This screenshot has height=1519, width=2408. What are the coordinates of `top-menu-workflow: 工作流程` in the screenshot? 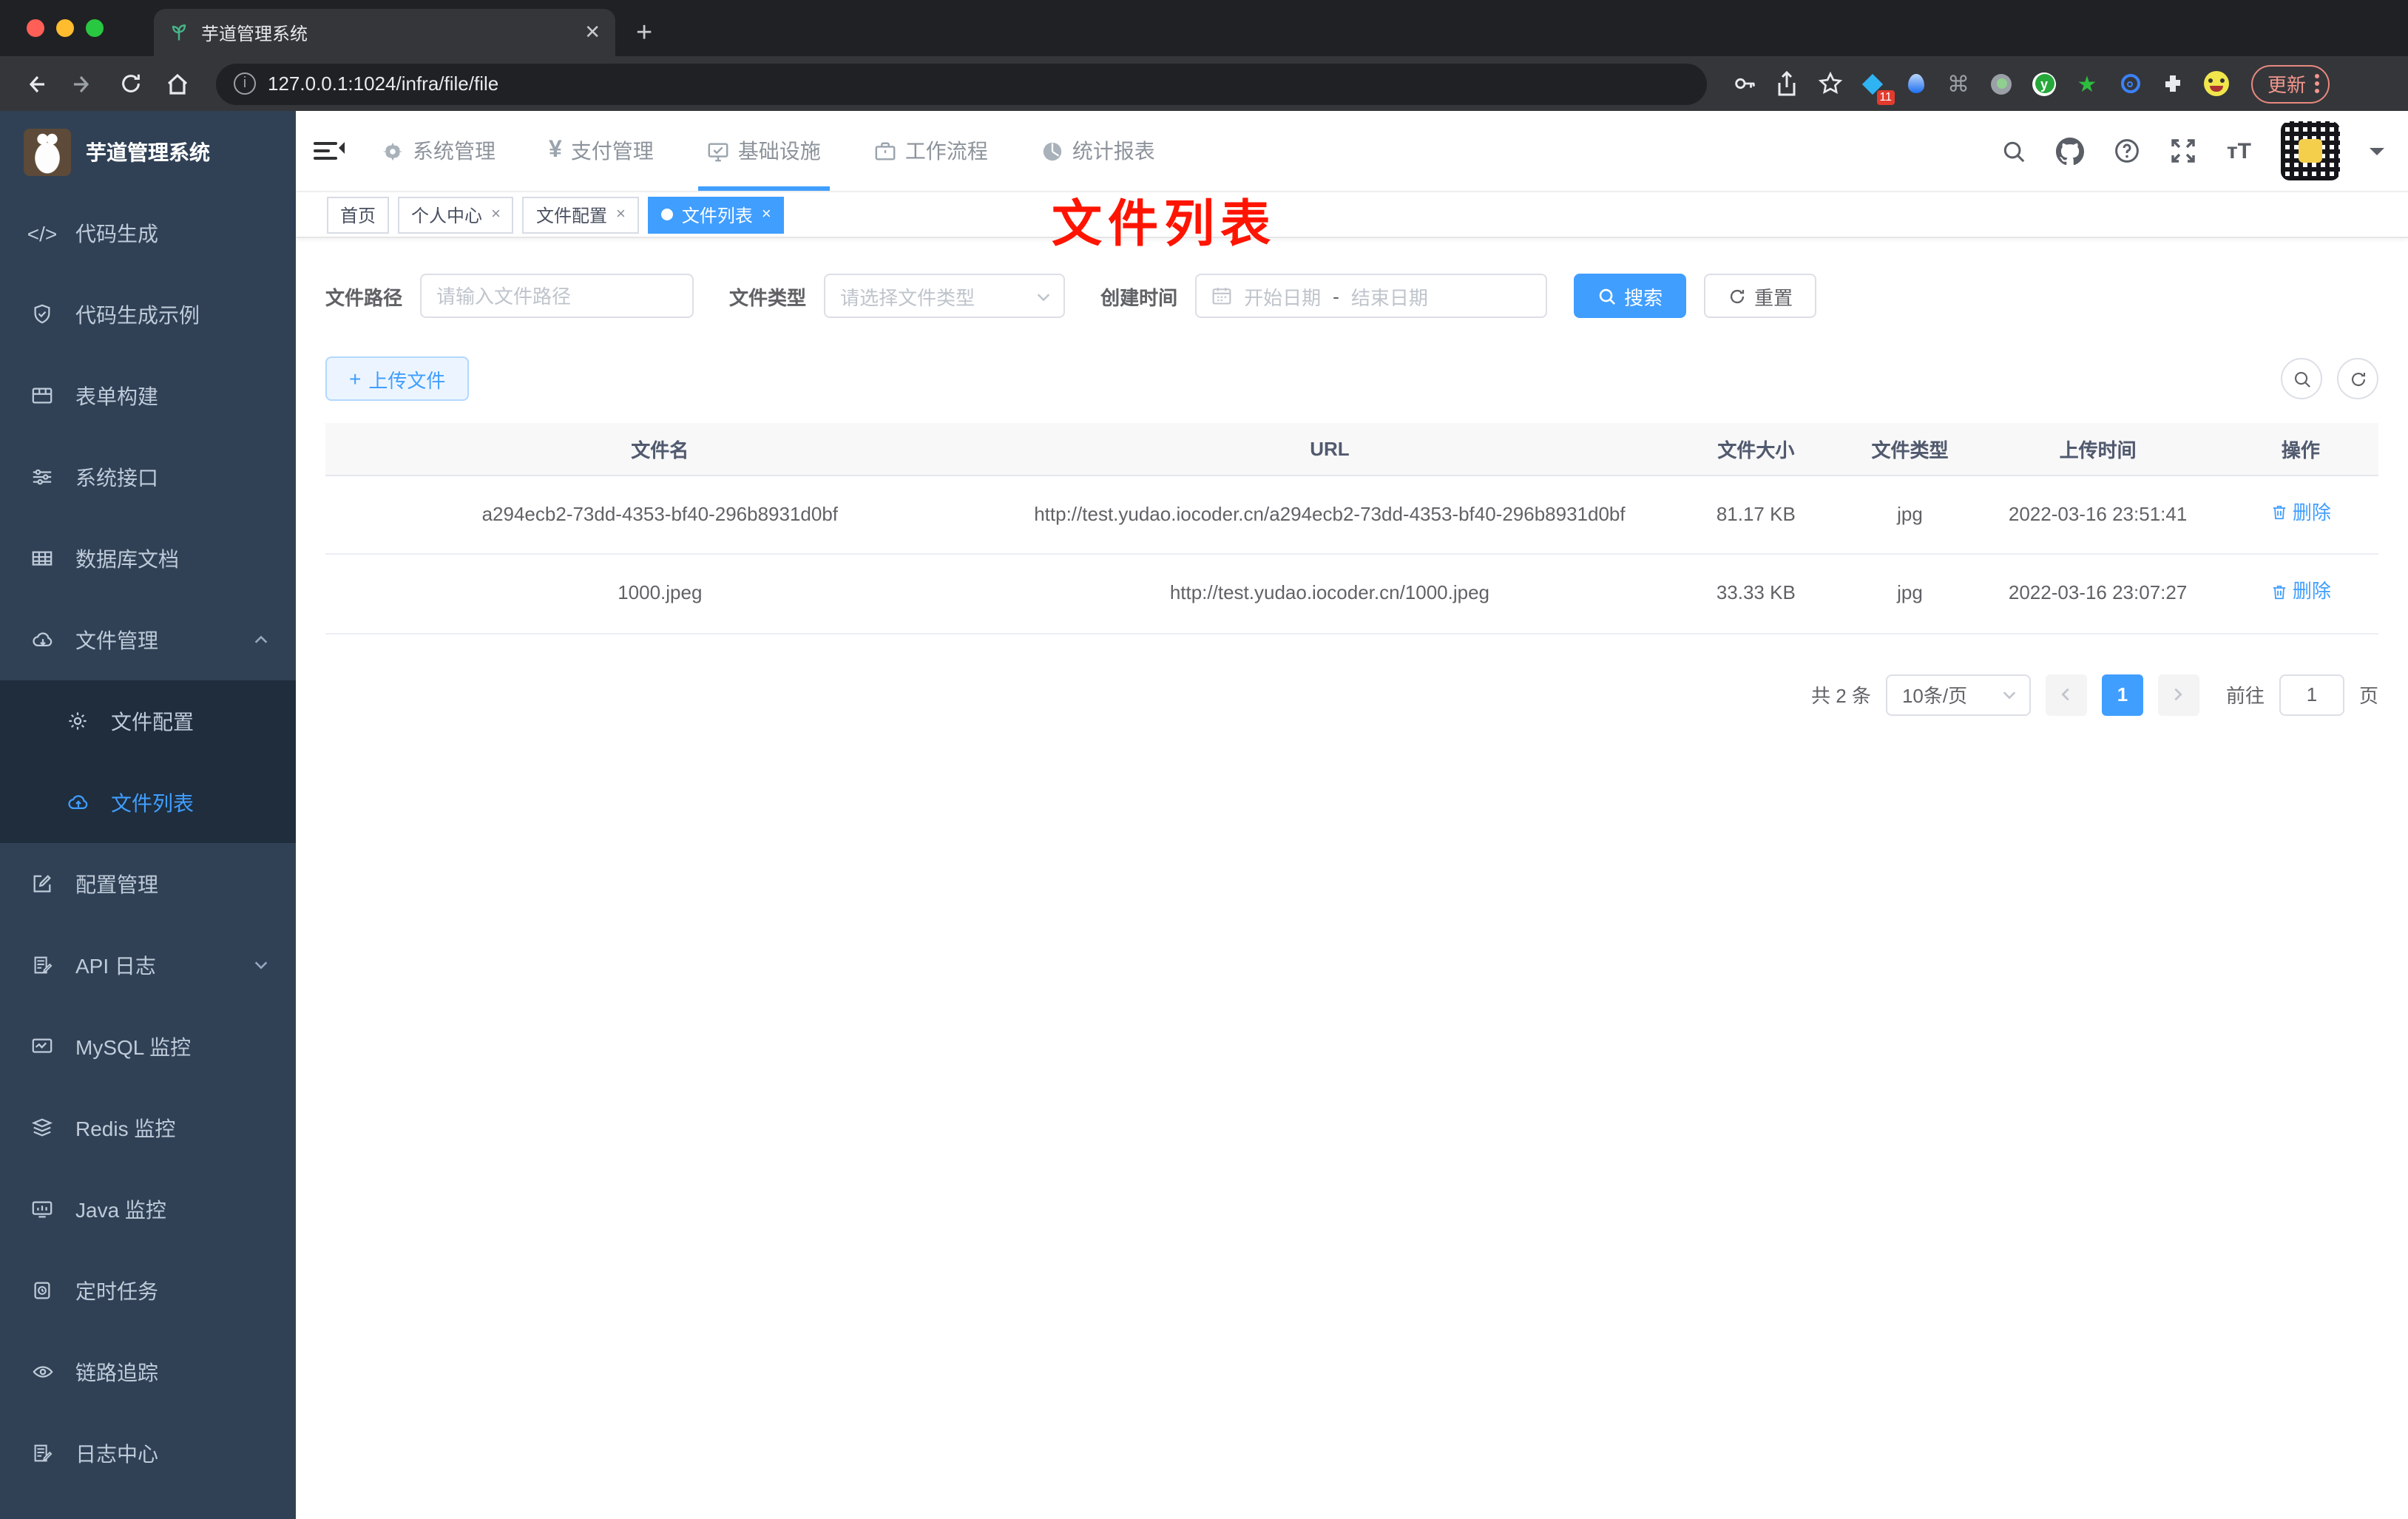 It's located at (931, 151).